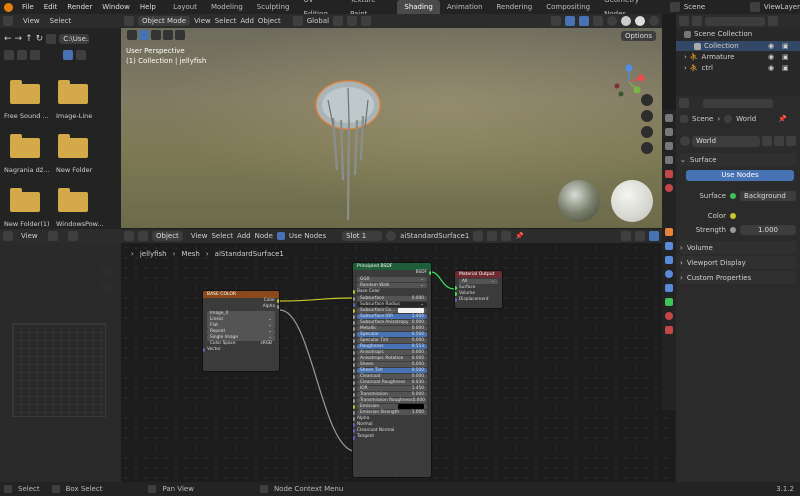 The width and height of the screenshot is (800, 496). Describe the element at coordinates (52, 236) in the screenshot. I see `menu-icon` at that location.